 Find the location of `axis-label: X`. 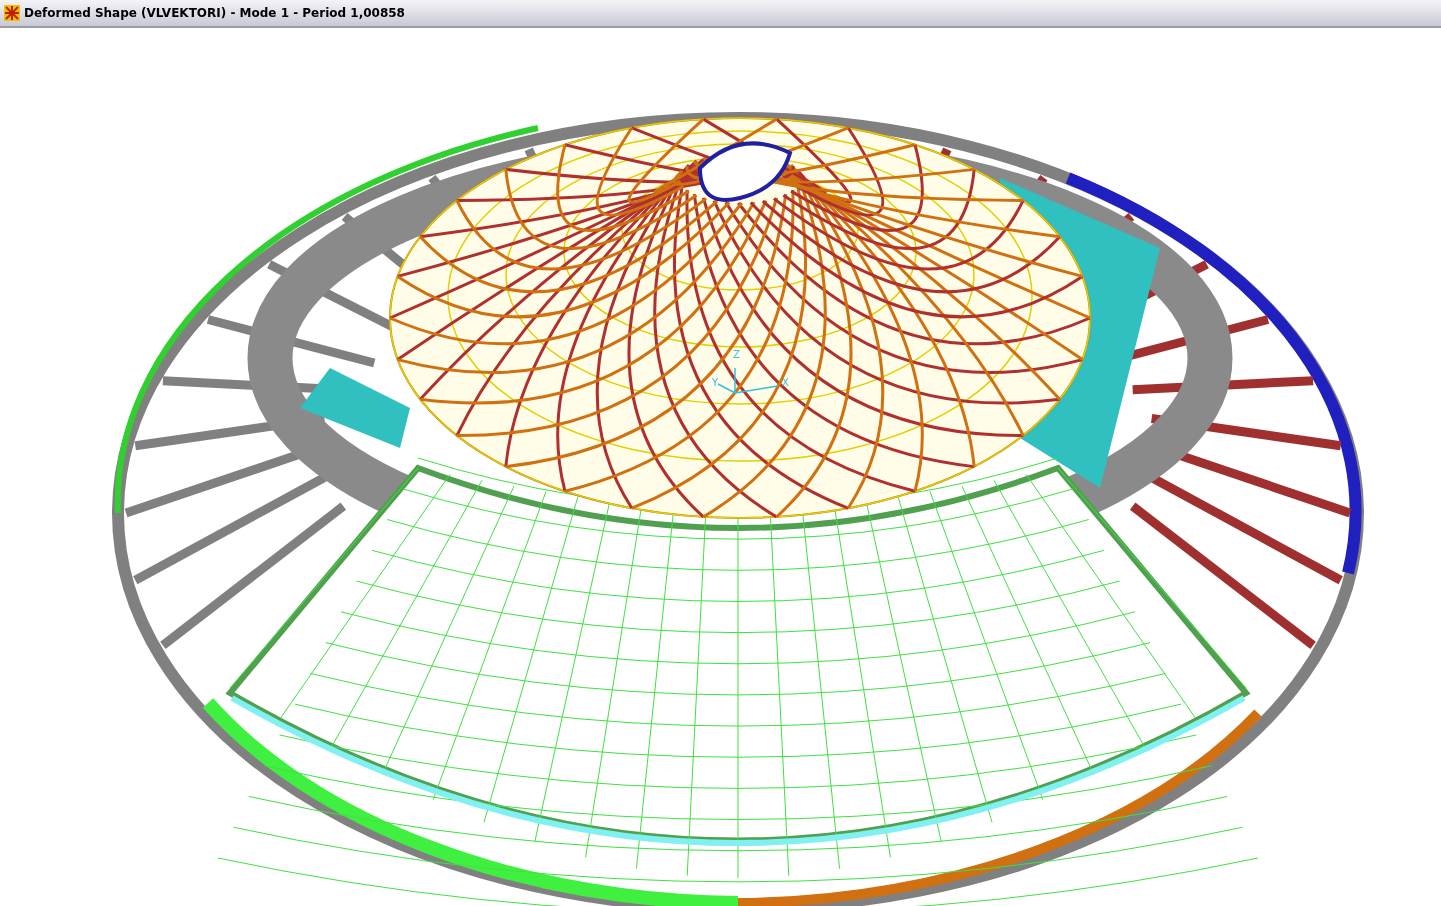

axis-label: X is located at coordinates (785, 382).